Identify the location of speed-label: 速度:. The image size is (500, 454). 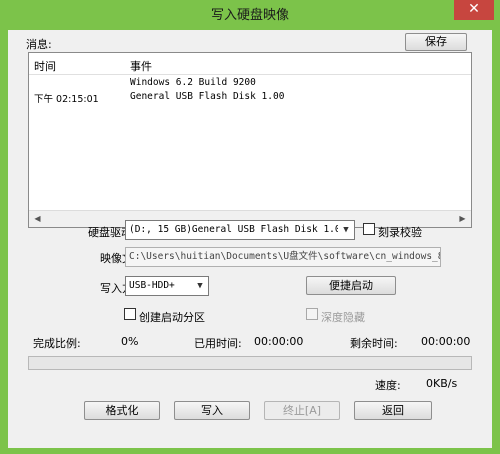
(388, 385).